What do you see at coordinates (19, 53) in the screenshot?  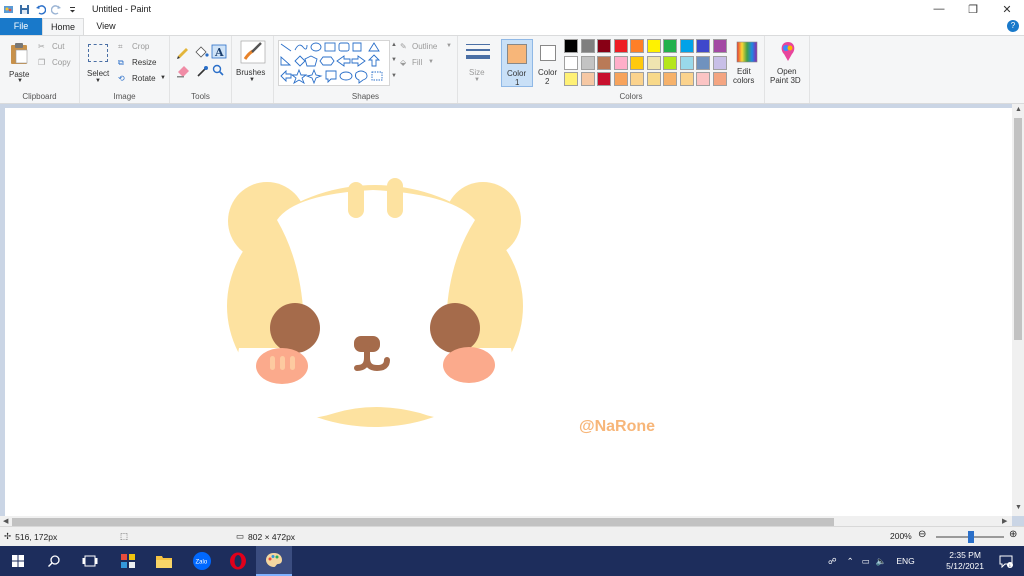 I see `paste-icon` at bounding box center [19, 53].